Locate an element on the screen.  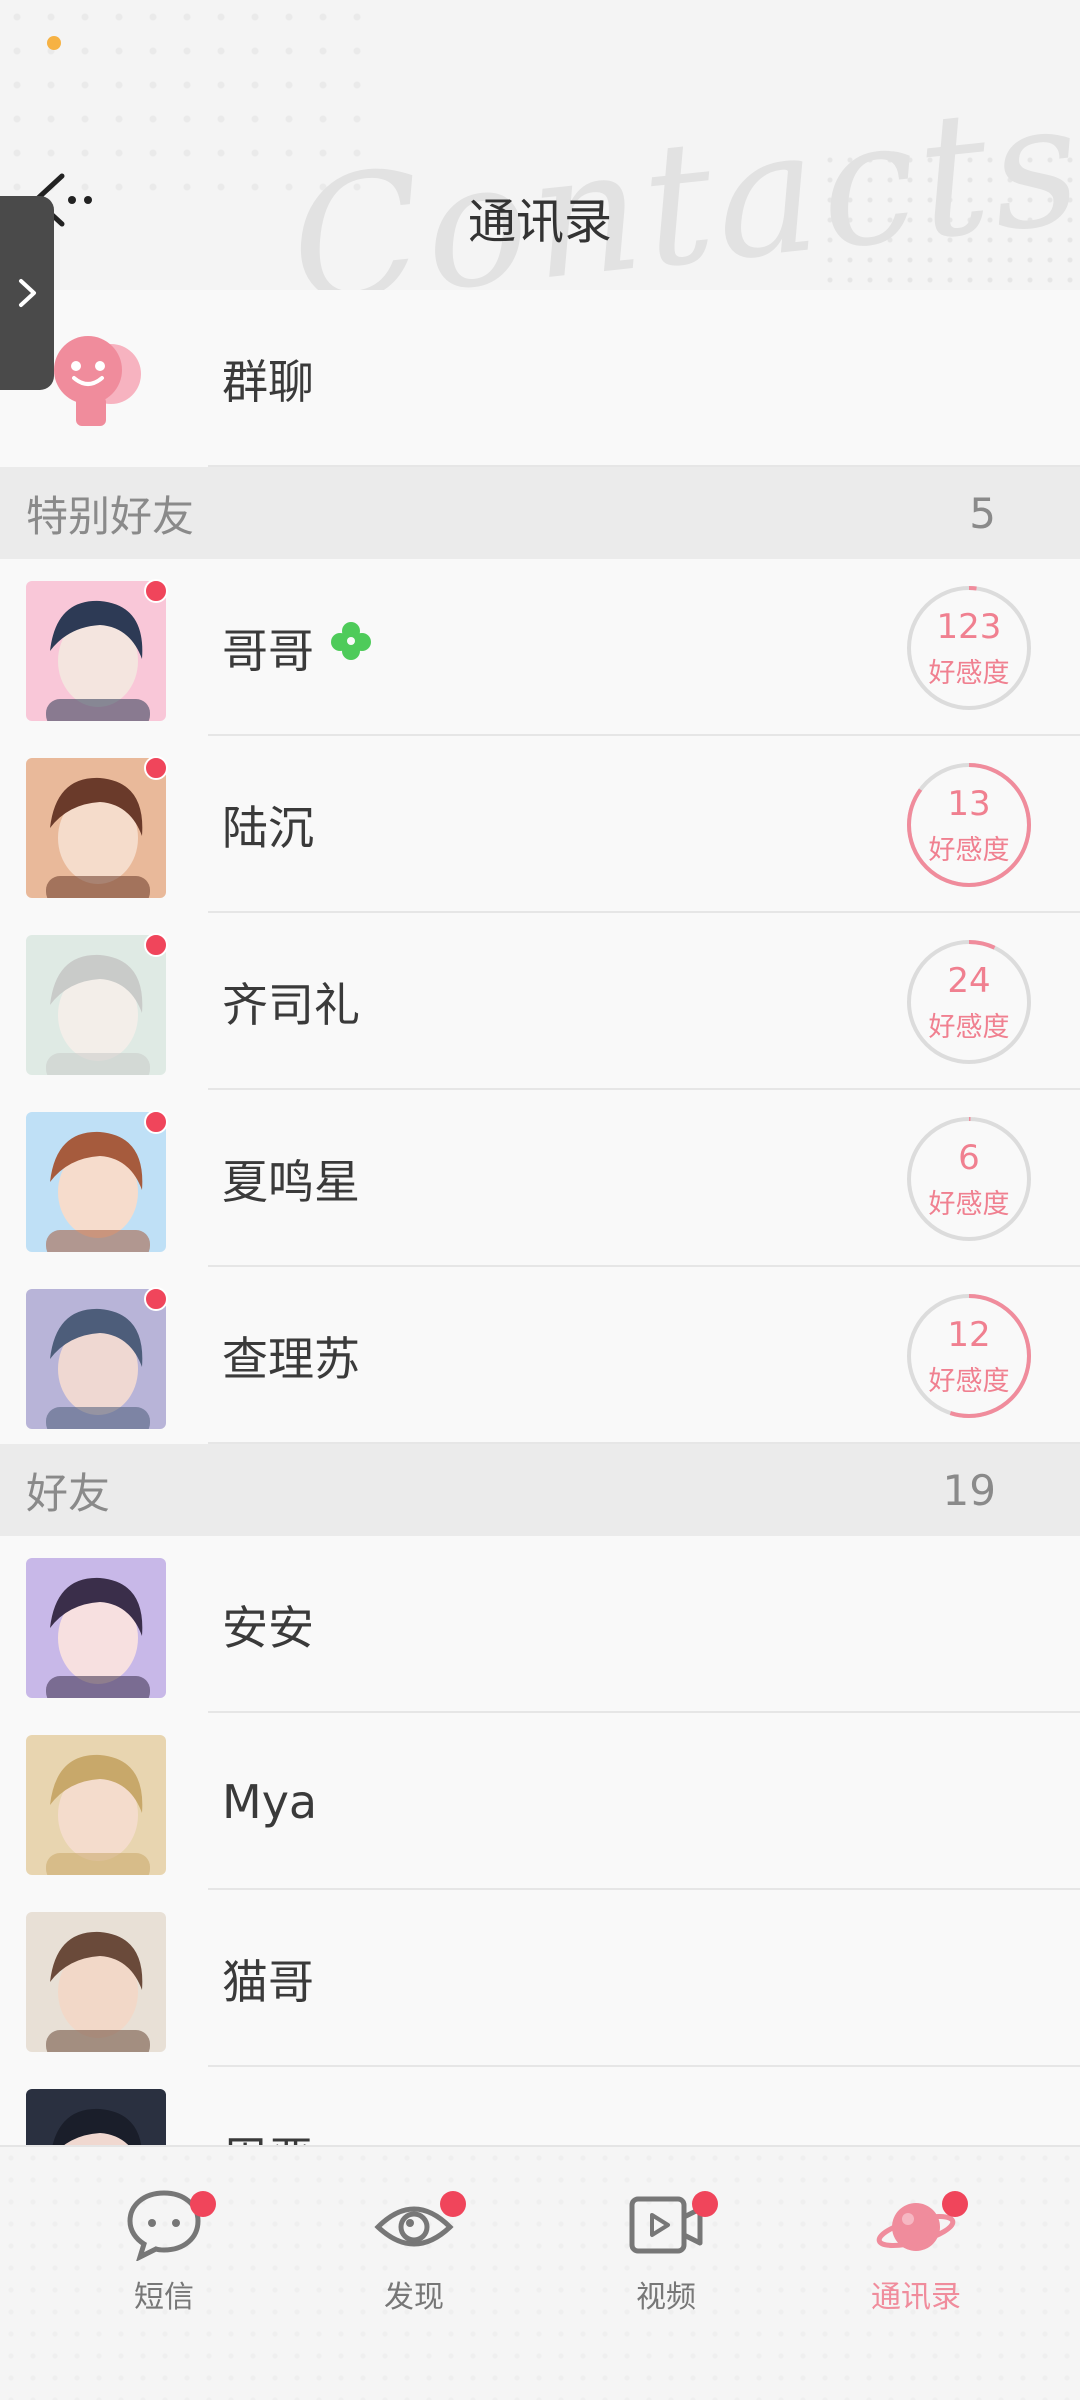
group-chat-label: 群聊 is located at coordinates (268, 381).